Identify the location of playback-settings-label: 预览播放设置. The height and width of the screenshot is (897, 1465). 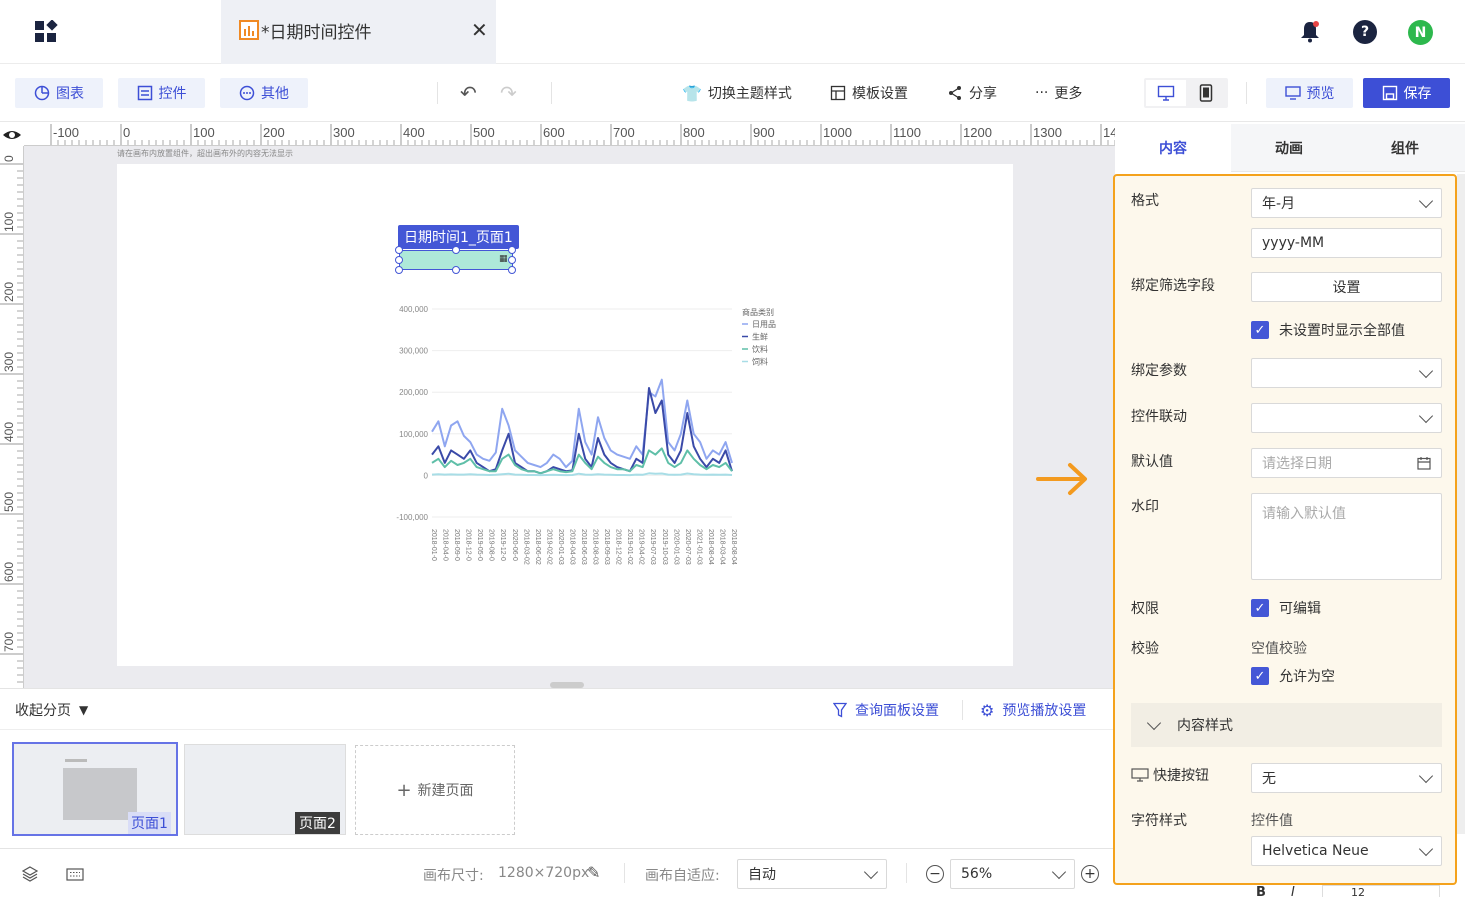
(1044, 711).